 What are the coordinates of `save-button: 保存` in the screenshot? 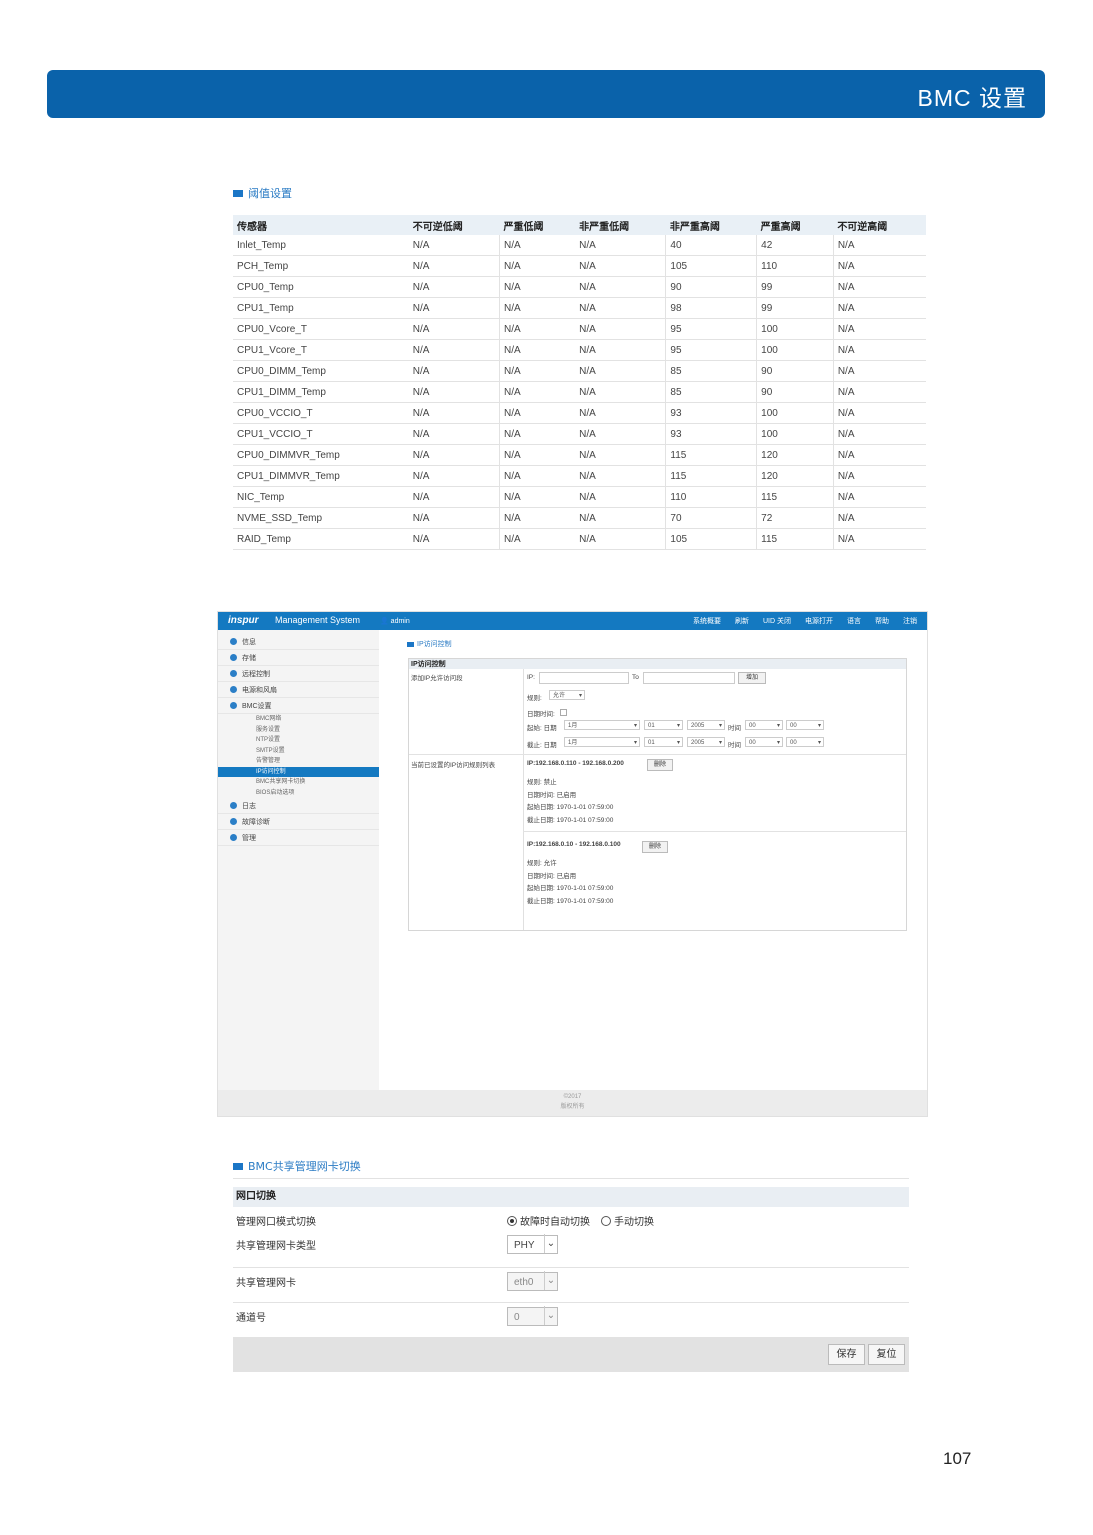 It's located at (846, 1354).